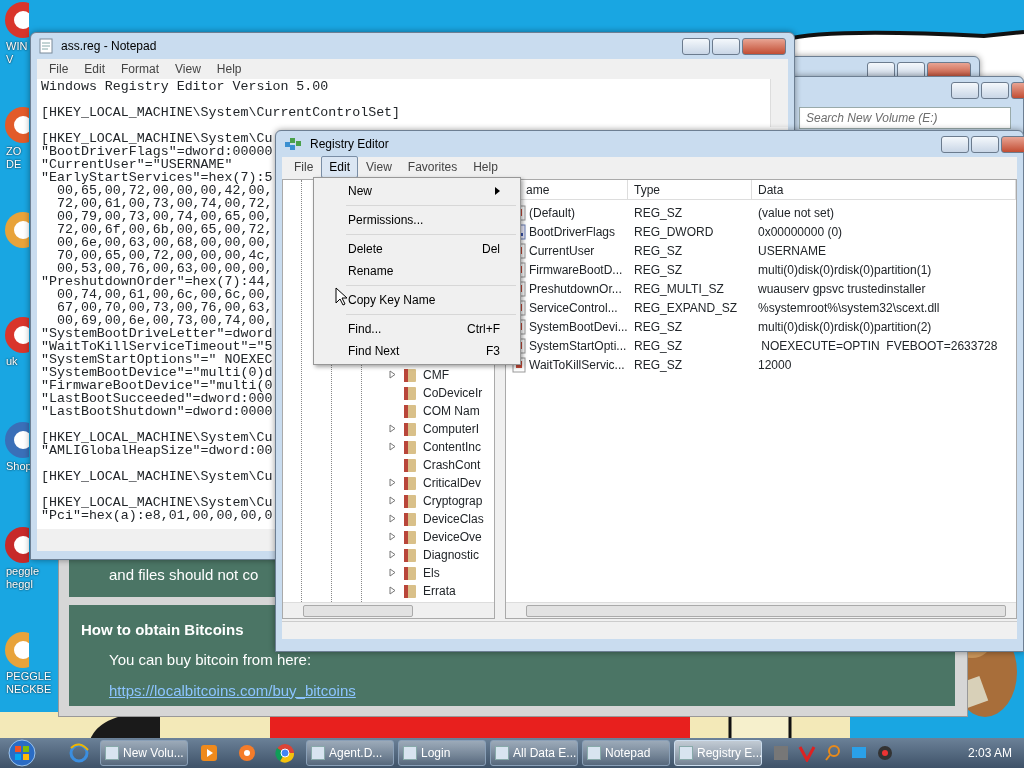  Describe the element at coordinates (452, 447) in the screenshot. I see `tree-item: ContentInc` at that location.